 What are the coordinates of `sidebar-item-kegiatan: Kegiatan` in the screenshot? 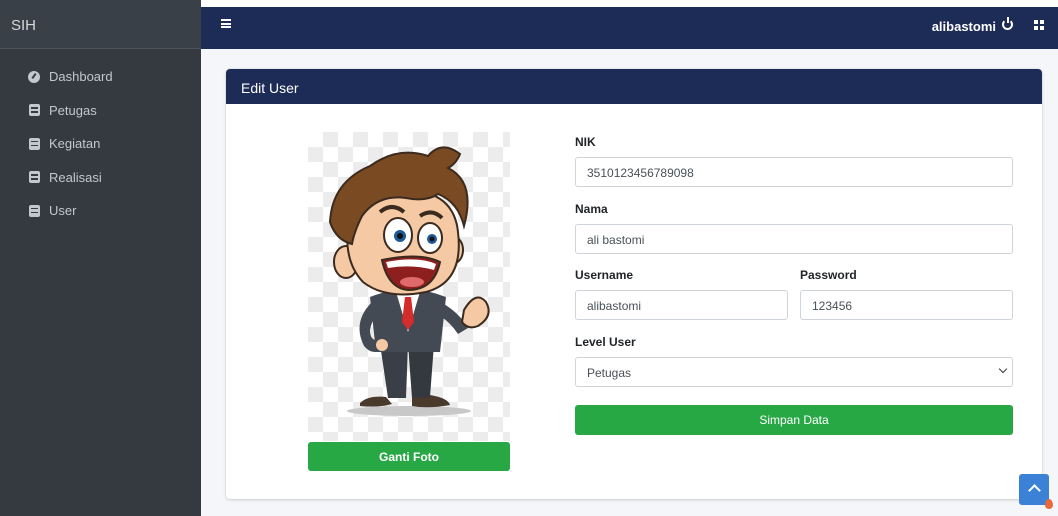 It's located at (100, 144).